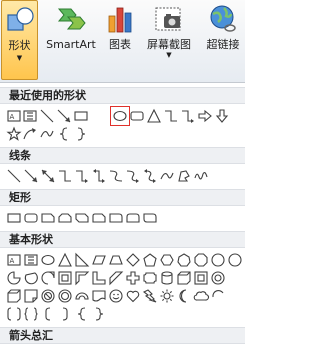 The height and width of the screenshot is (360, 320). Describe the element at coordinates (19, 45) in the screenshot. I see `shapes-label: 形状` at that location.